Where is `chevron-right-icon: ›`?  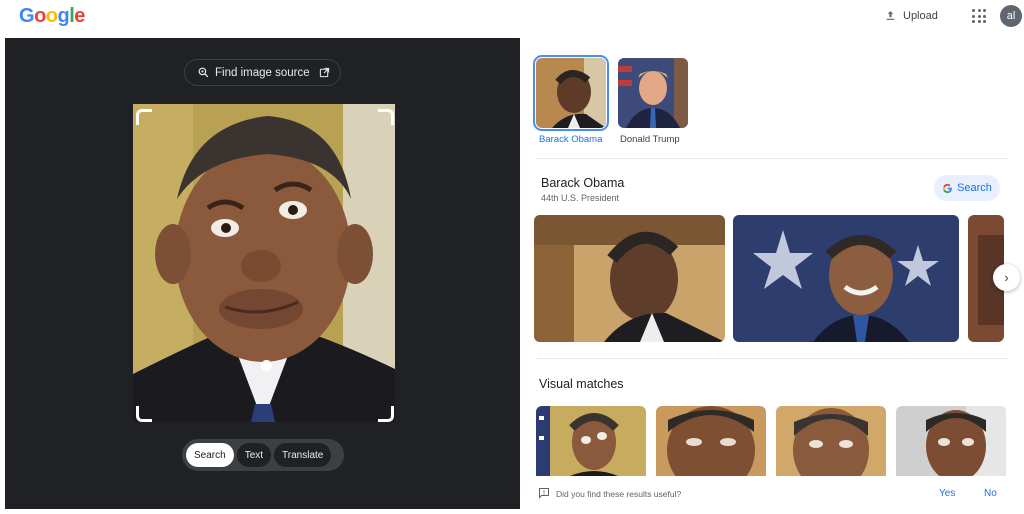
chevron-right-icon: › is located at coordinates (1006, 277).